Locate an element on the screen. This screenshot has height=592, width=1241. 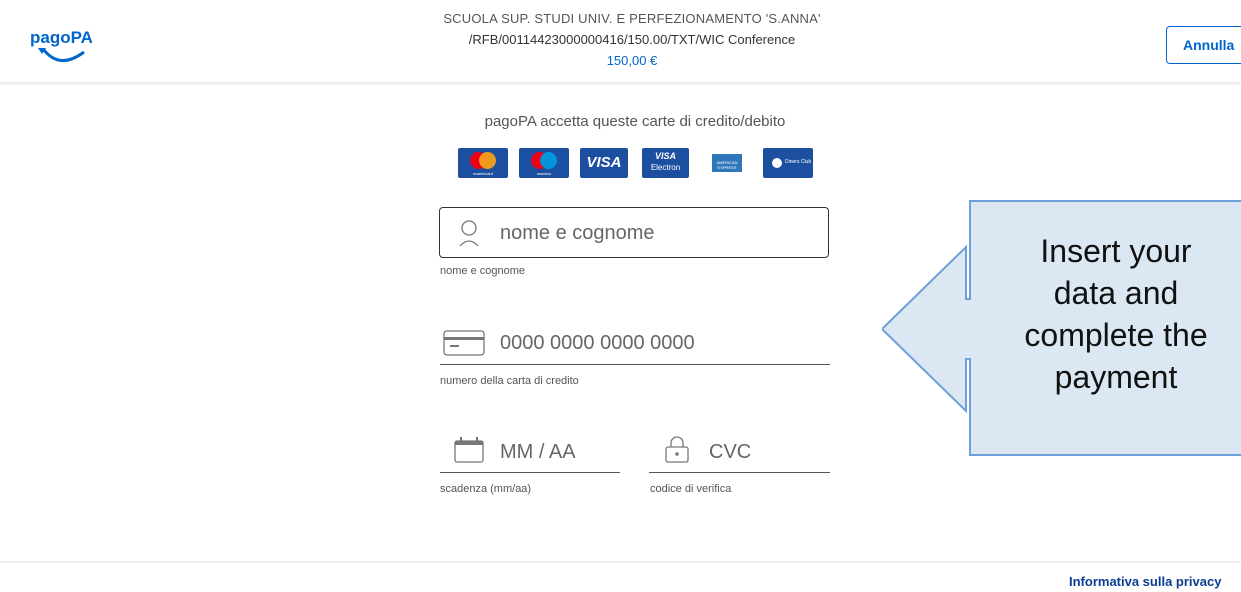
pagopa-logo-mark: pagoPA is located at coordinates (61, 45).